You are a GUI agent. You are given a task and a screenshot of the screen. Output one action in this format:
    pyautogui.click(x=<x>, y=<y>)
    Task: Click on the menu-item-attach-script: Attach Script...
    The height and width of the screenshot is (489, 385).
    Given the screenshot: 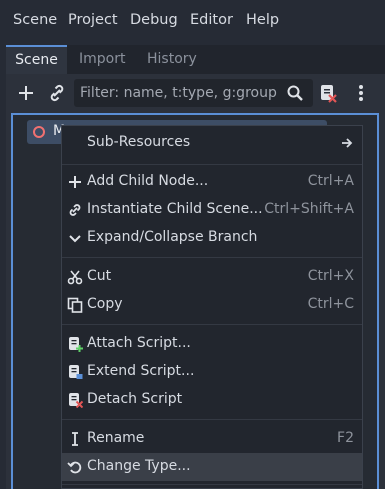 What is the action you would take?
    pyautogui.click(x=212, y=344)
    